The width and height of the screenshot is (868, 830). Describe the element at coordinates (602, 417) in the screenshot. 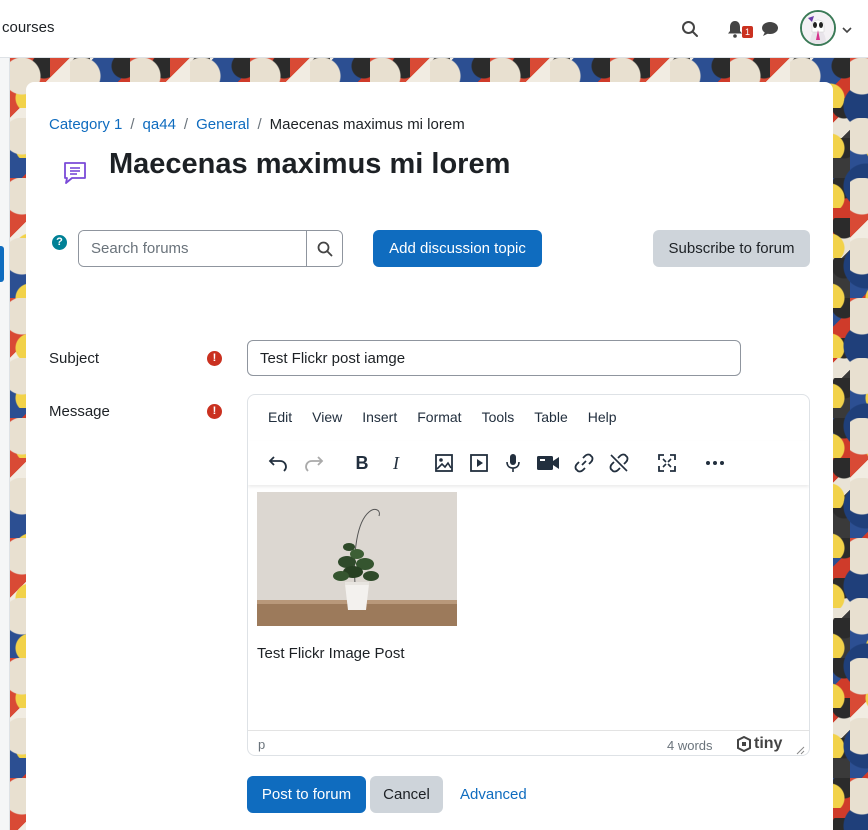

I see `menu-help: Help` at that location.